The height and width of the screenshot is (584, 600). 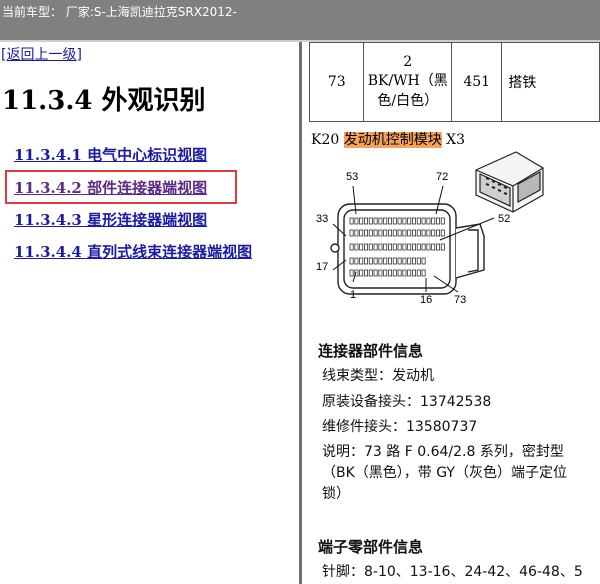 I want to click on vehicle-title: 当前车型： 厂家:S-上海凯迪拉克SRX2012-, so click(x=119, y=12).